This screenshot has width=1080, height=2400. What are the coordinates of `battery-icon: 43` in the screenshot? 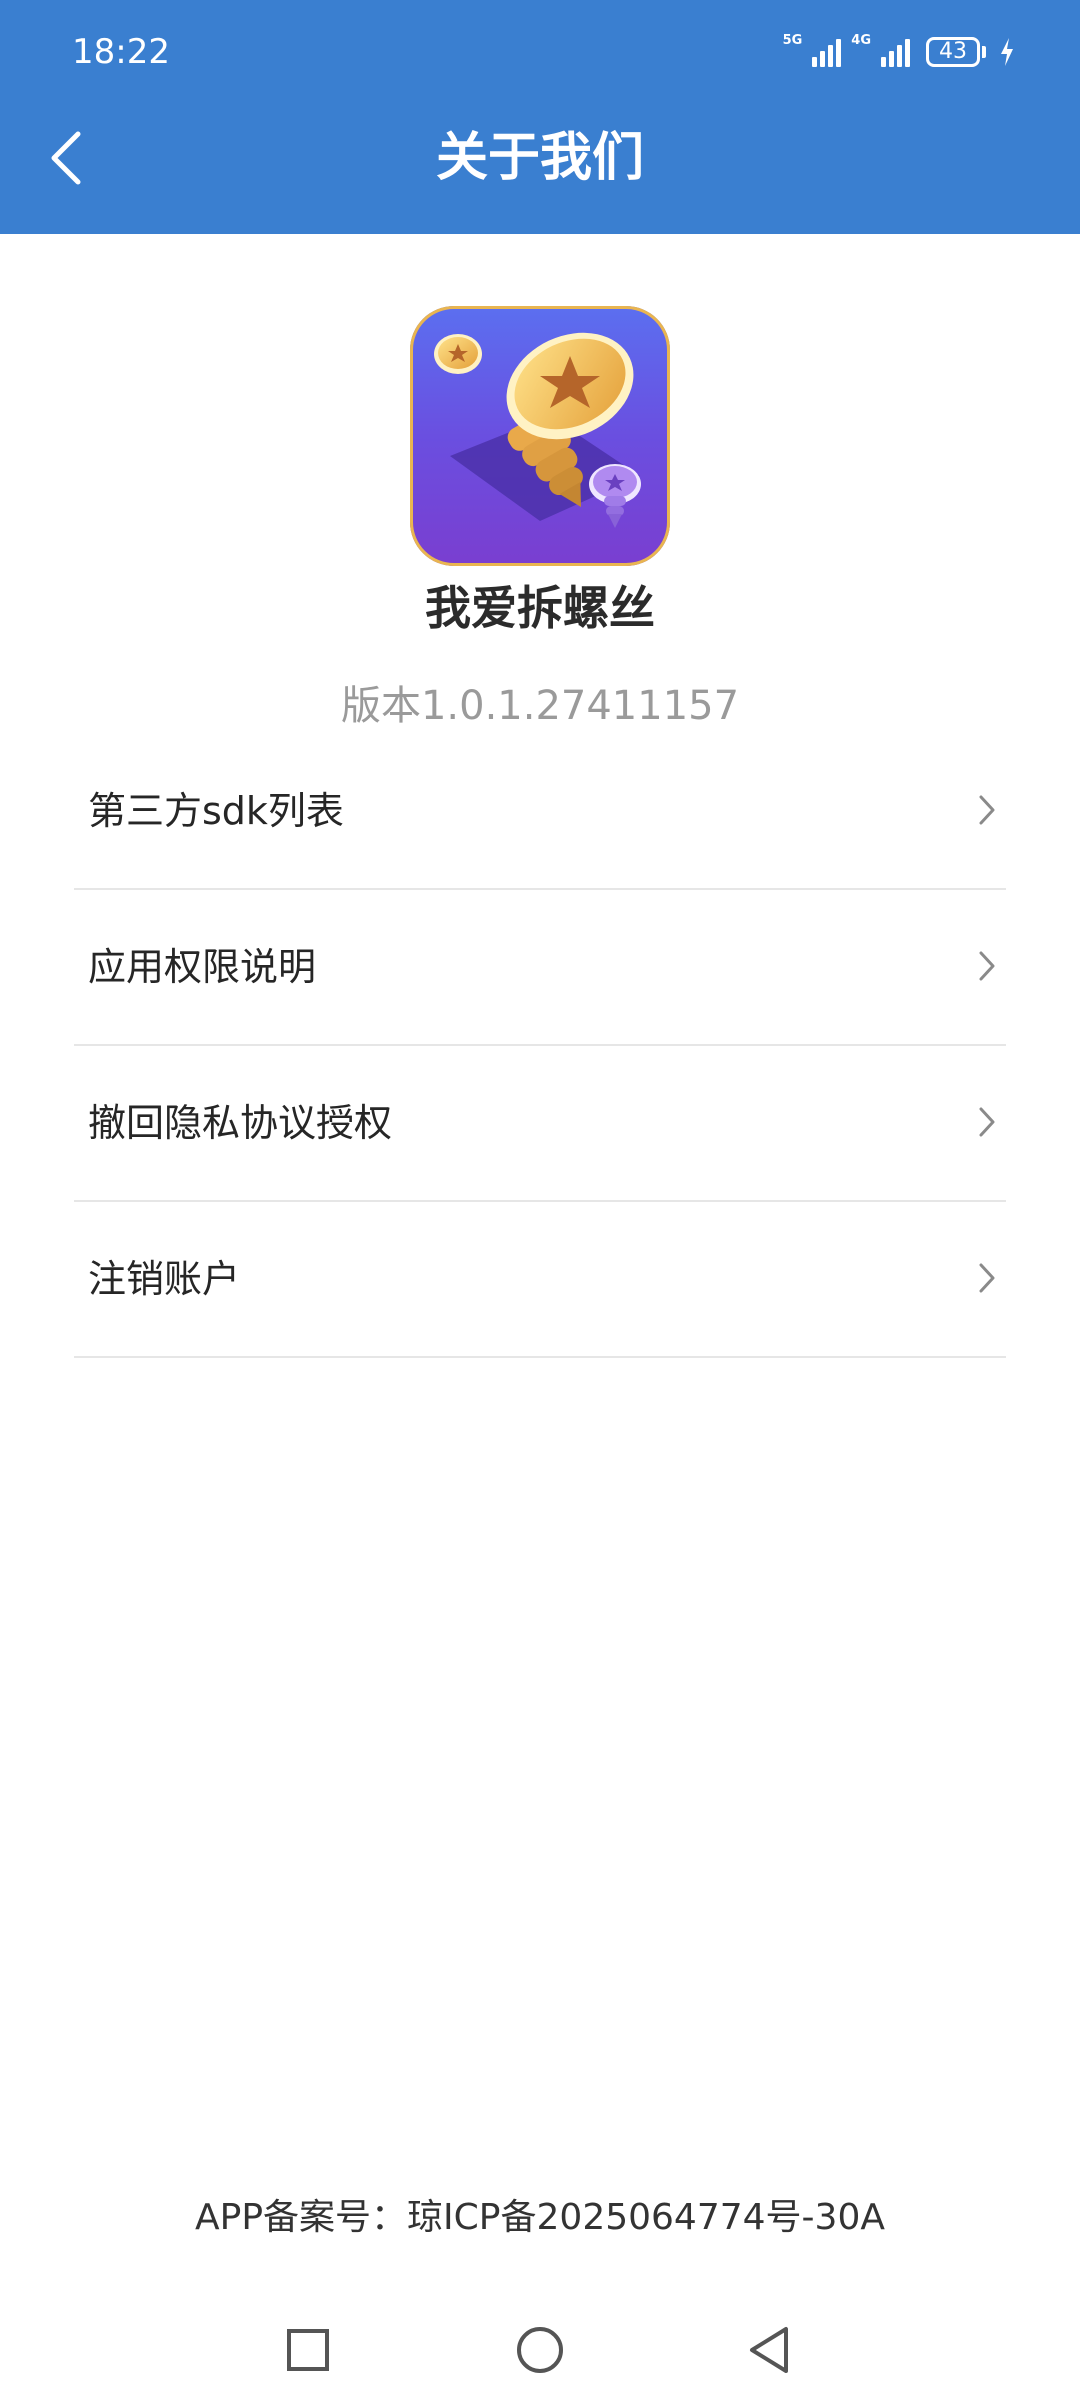 It's located at (956, 52).